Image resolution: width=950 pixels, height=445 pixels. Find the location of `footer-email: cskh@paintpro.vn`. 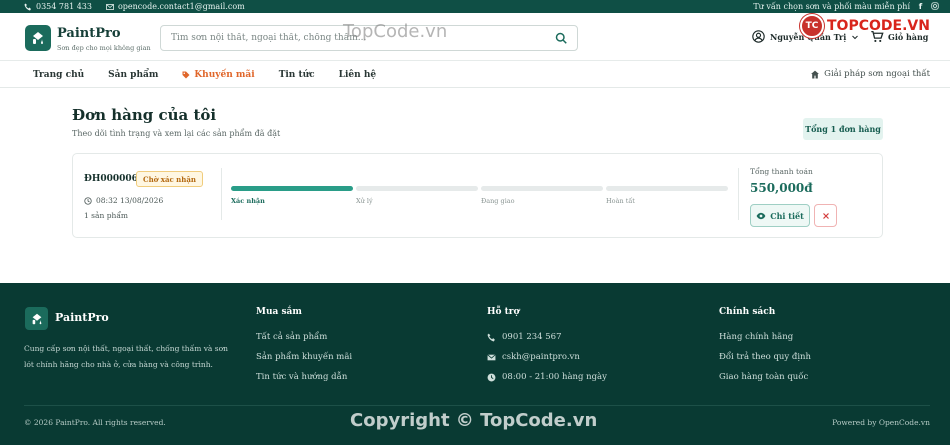

footer-email: cskh@paintpro.vn is located at coordinates (547, 357).